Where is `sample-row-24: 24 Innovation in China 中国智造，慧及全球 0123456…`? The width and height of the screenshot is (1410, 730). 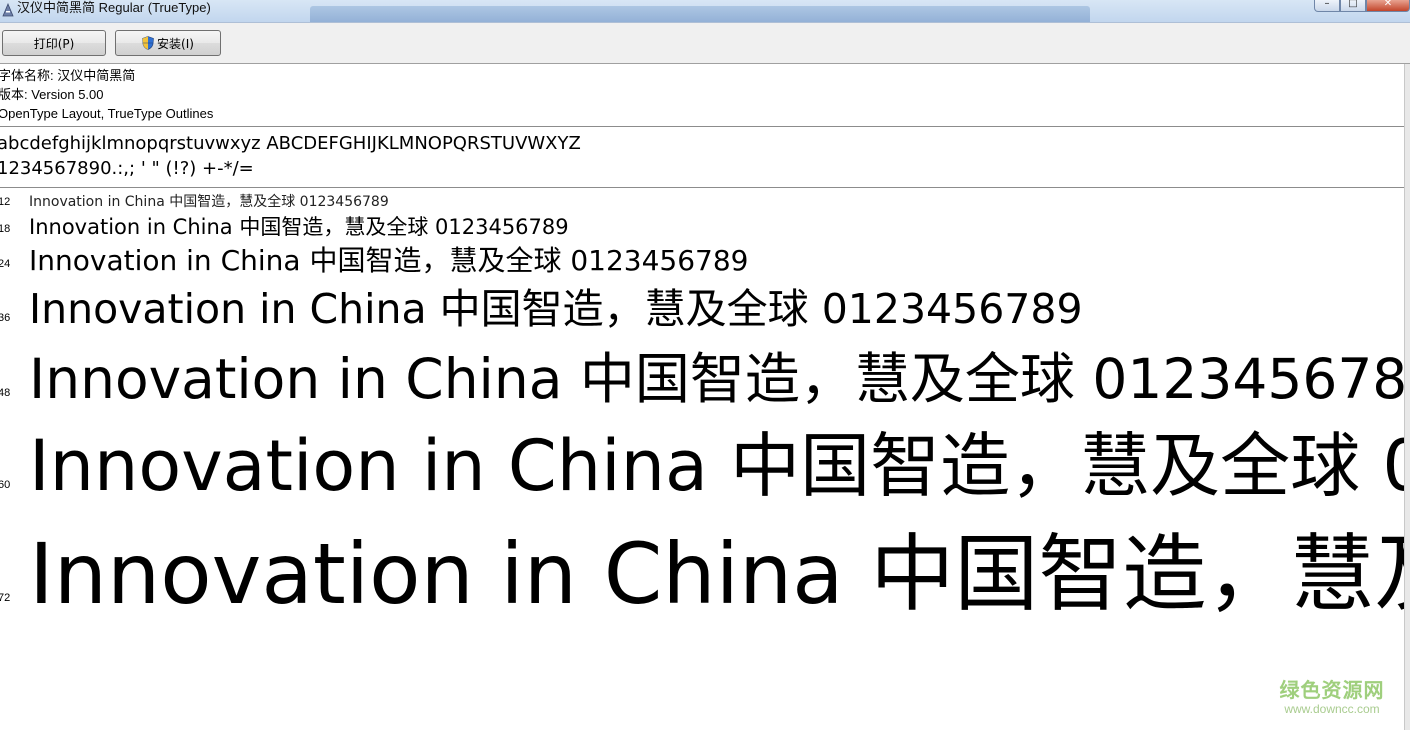 sample-row-24: 24 Innovation in China 中国智造，慧及全球 0123456… is located at coordinates (702, 261).